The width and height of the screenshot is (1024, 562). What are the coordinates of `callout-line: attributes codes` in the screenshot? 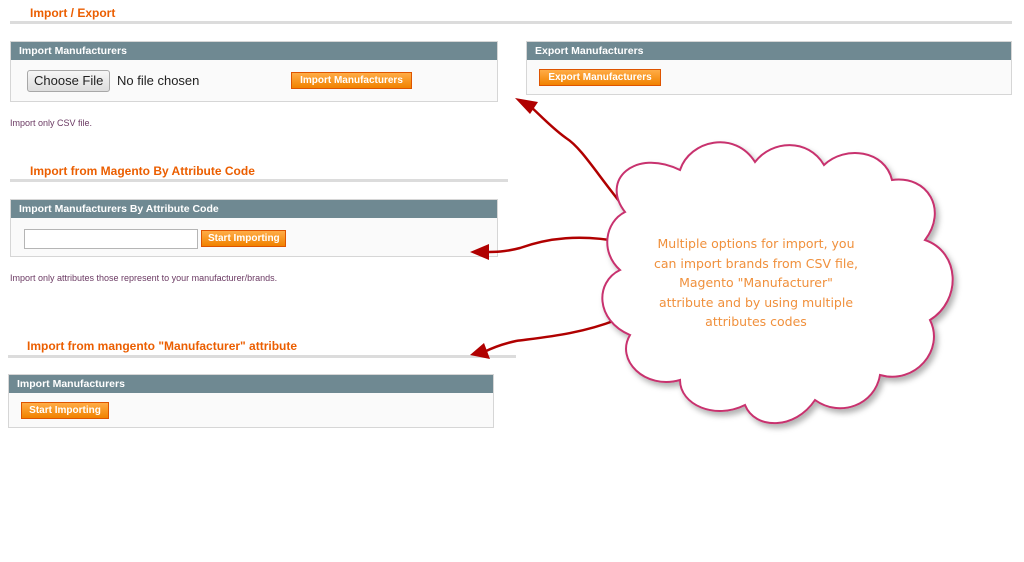 It's located at (756, 321).